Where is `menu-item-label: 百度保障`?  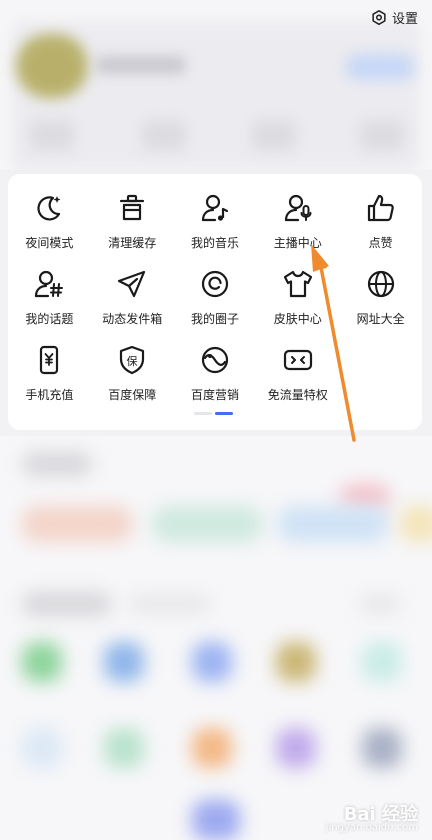 menu-item-label: 百度保障 is located at coordinates (132, 395).